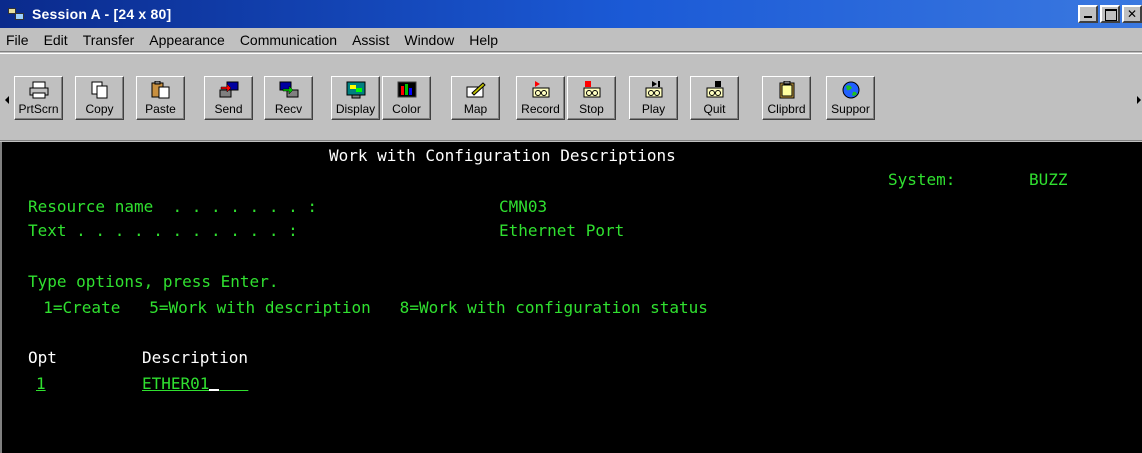 The image size is (1142, 453). Describe the element at coordinates (1048, 179) in the screenshot. I see `system-value: BUZZ` at that location.